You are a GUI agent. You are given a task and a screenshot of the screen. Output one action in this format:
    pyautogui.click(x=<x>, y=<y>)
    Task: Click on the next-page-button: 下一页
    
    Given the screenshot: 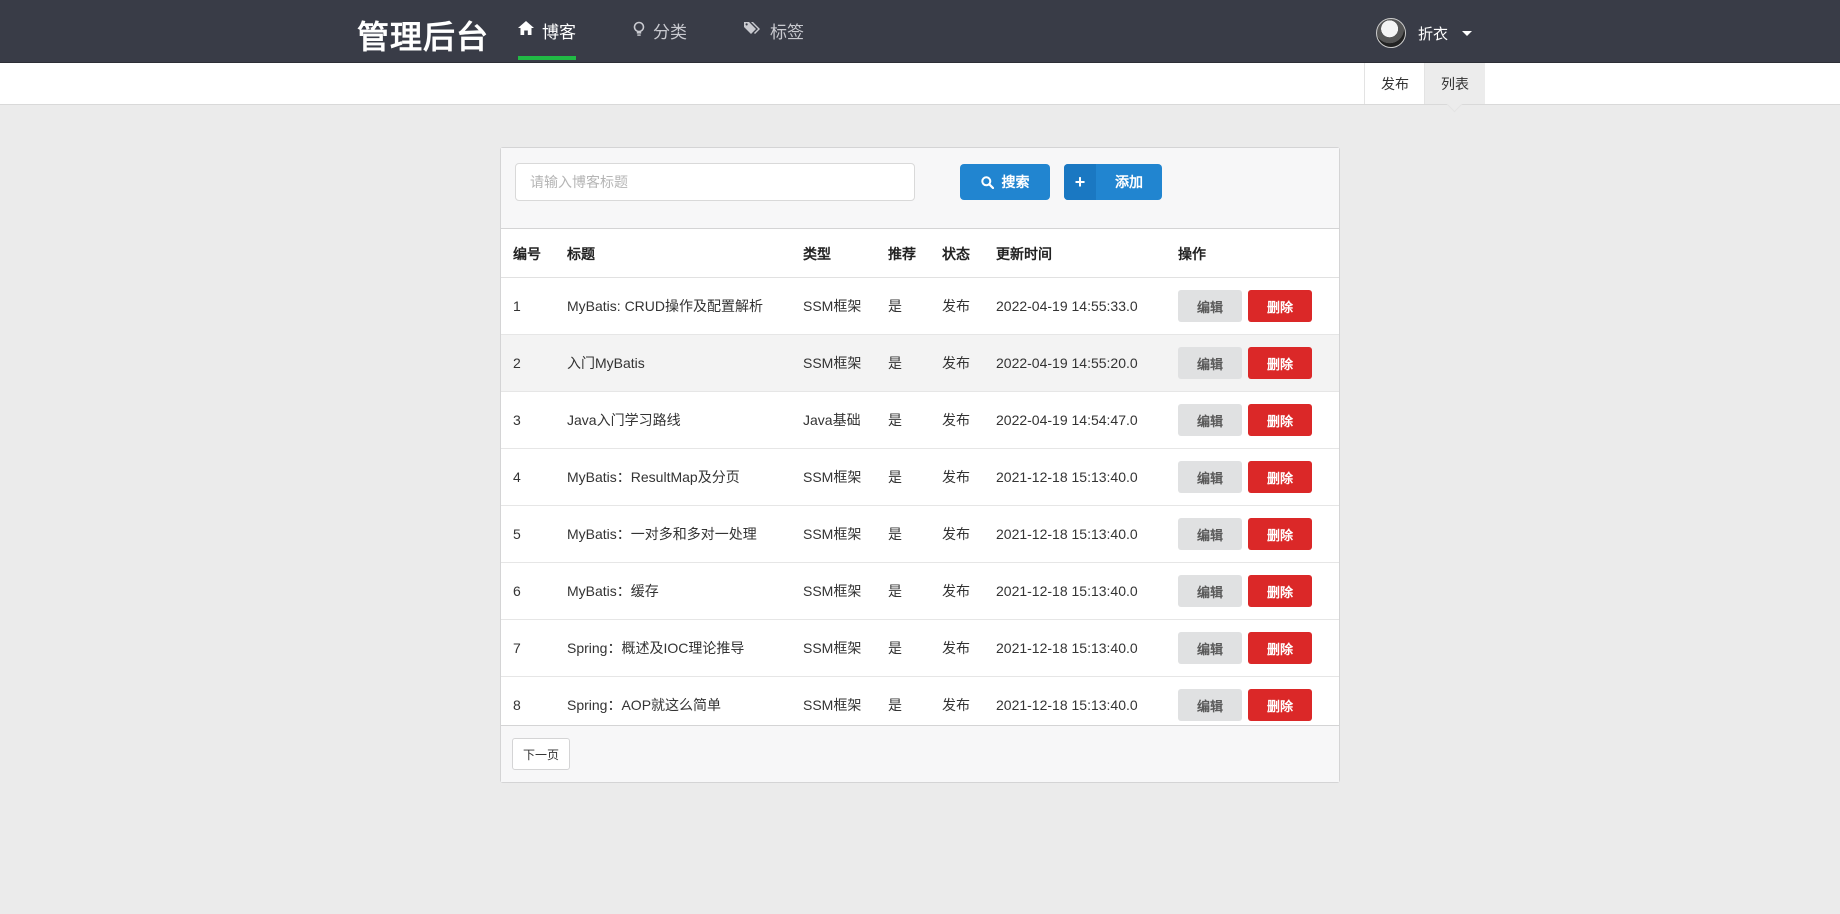 What is the action you would take?
    pyautogui.click(x=541, y=754)
    